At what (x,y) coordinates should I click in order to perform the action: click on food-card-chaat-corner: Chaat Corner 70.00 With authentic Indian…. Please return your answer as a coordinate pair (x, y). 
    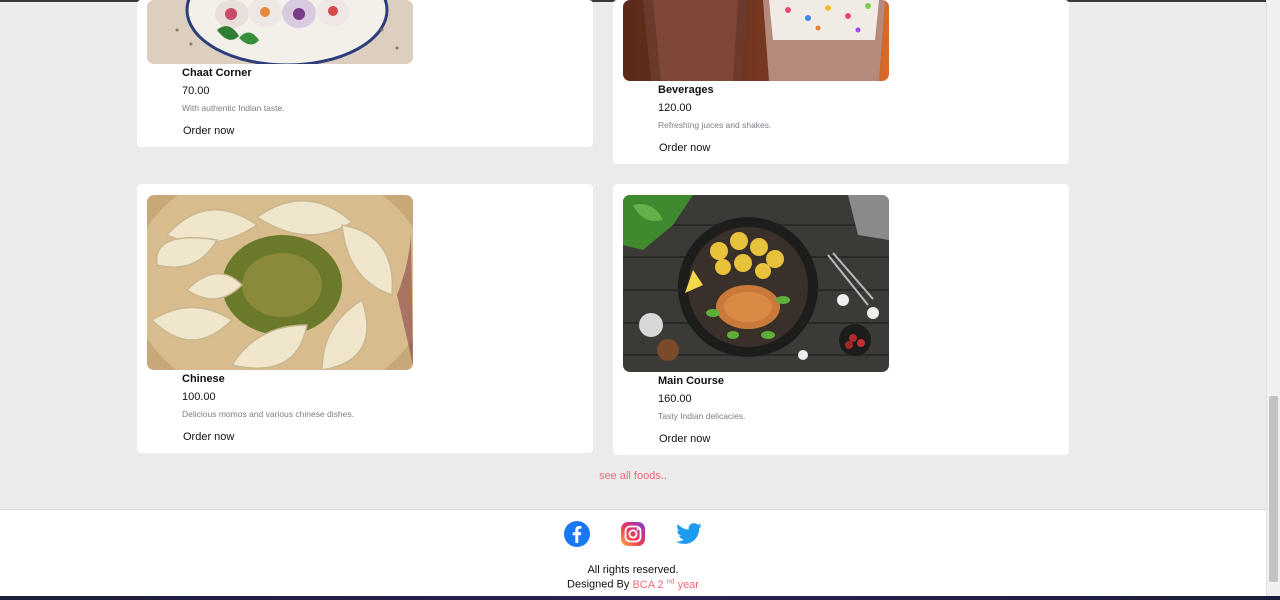
    Looking at the image, I should click on (365, 73).